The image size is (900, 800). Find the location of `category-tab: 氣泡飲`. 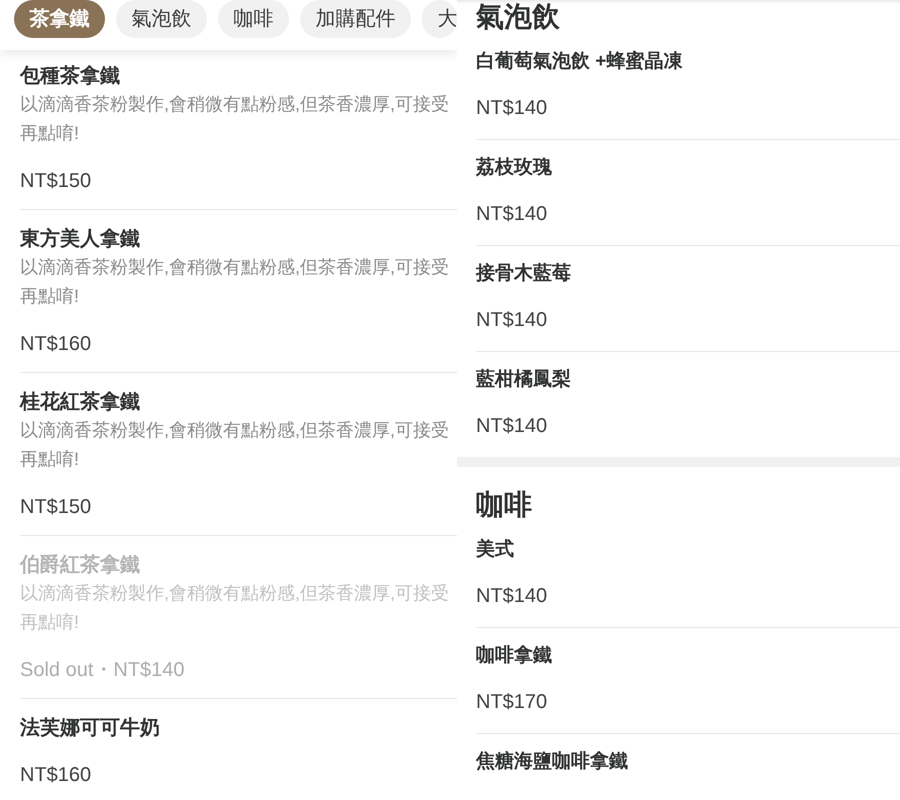

category-tab: 氣泡飲 is located at coordinates (161, 19).